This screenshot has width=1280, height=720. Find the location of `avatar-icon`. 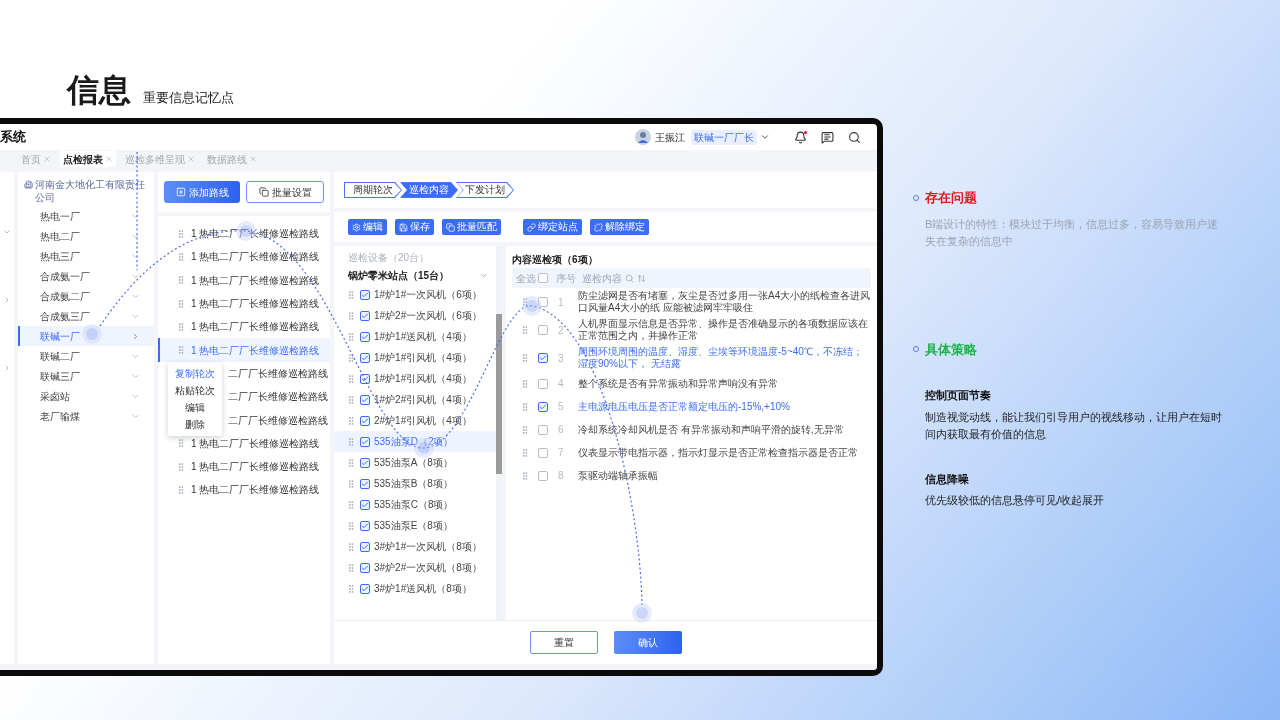

avatar-icon is located at coordinates (643, 137).